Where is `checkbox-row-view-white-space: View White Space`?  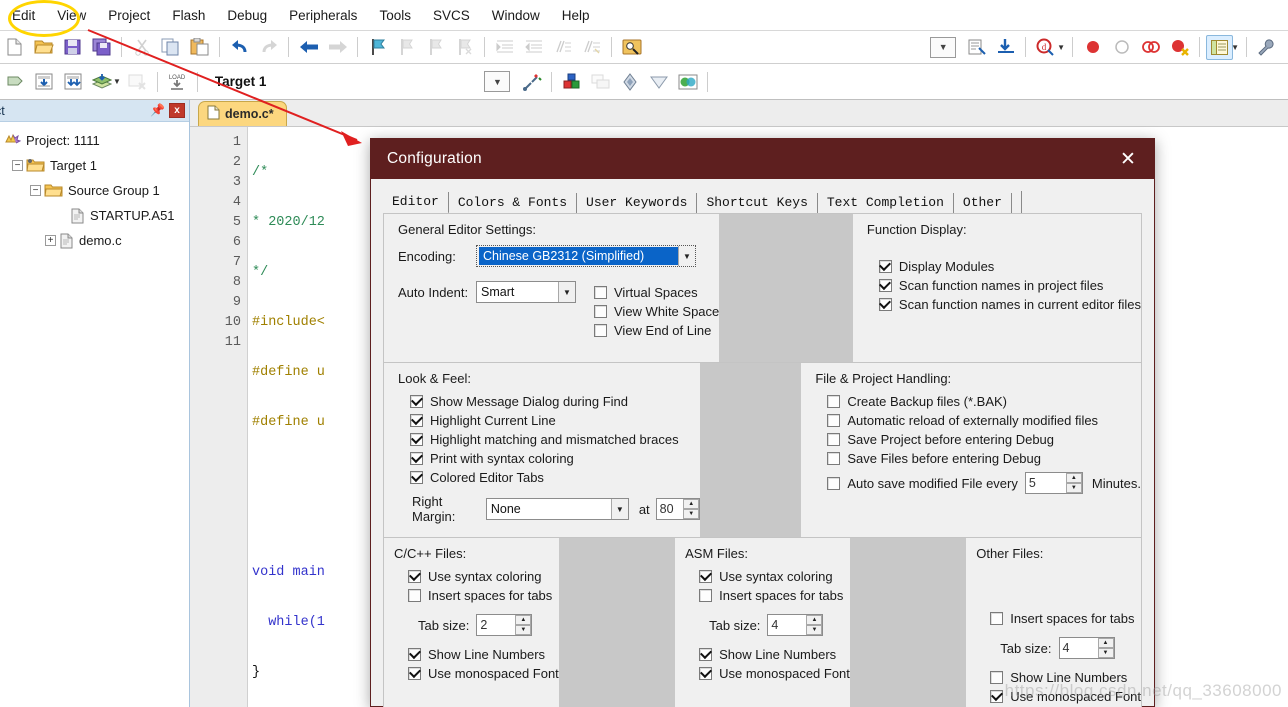 checkbox-row-view-white-space: View White Space is located at coordinates (656, 311).